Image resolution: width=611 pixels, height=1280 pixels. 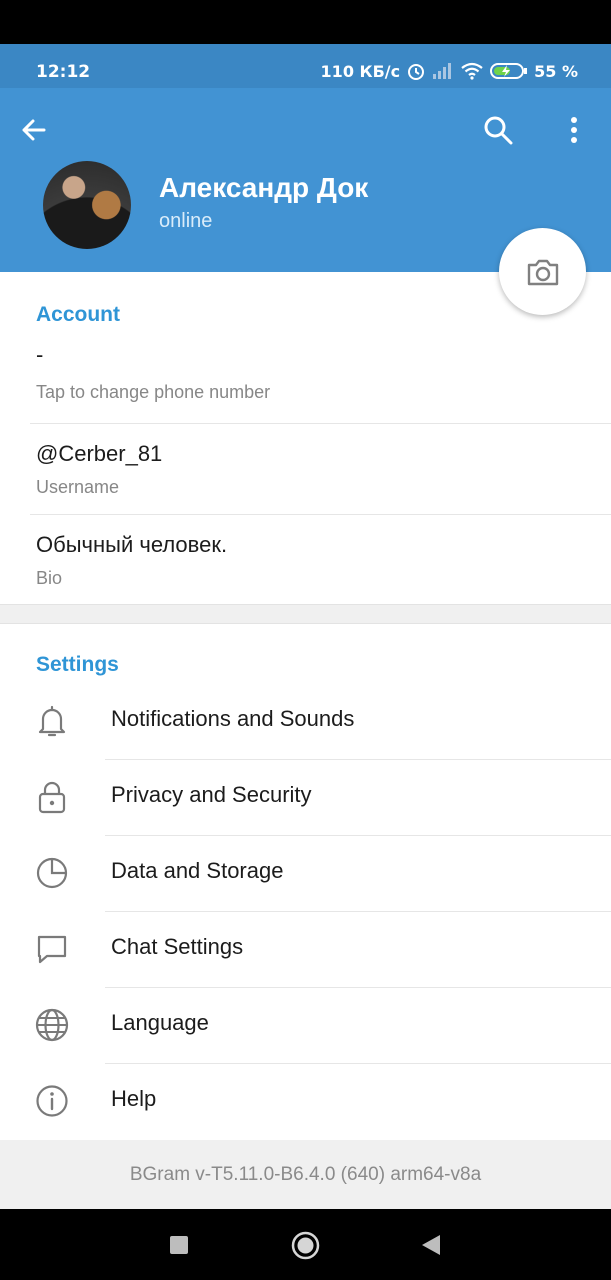 I want to click on settings-item-label: Help, so click(x=134, y=1098).